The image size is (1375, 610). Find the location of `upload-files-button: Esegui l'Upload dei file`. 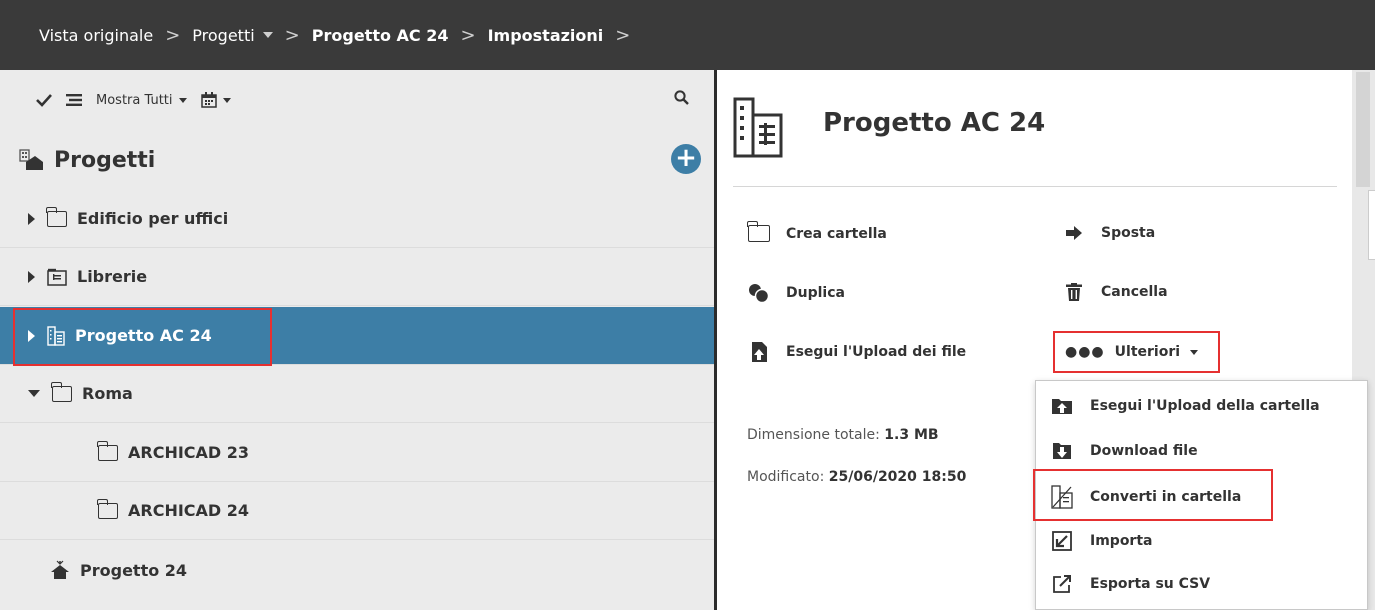

upload-files-button: Esegui l'Upload dei file is located at coordinates (857, 352).